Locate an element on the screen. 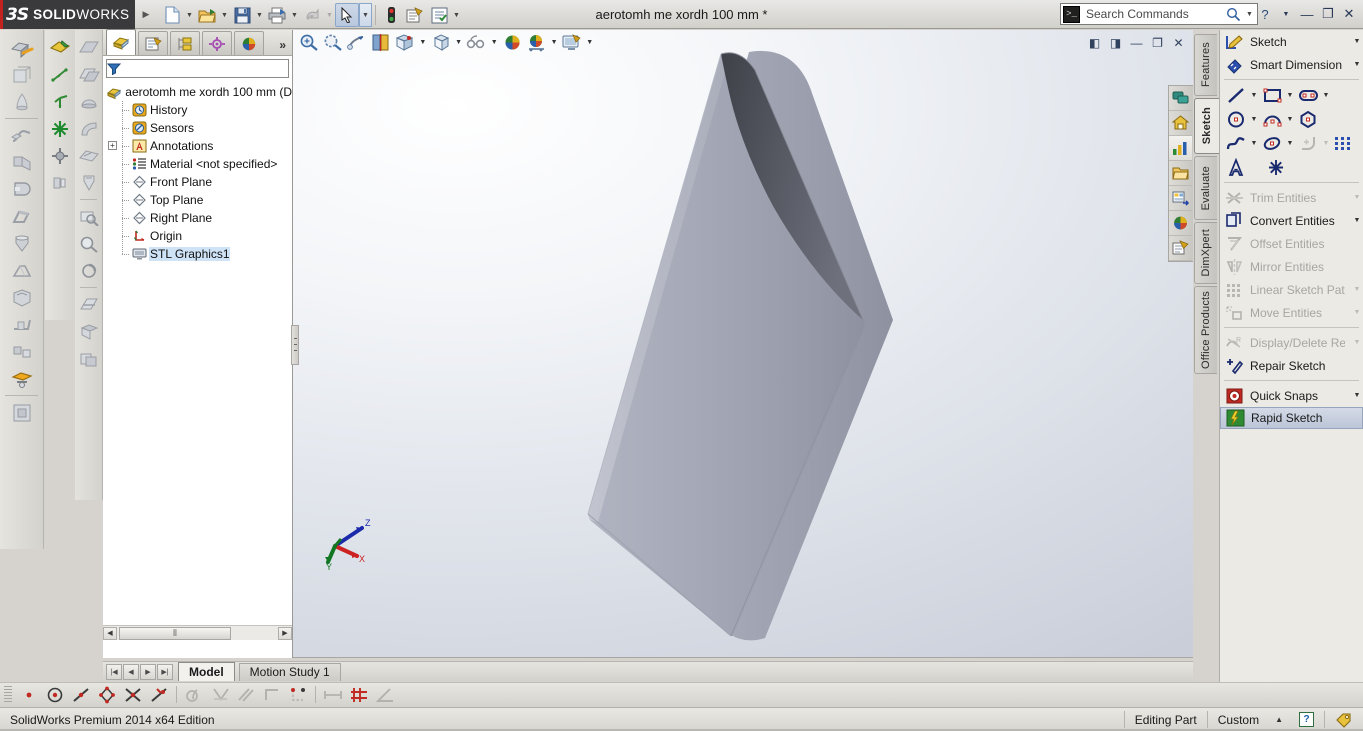 Image resolution: width=1363 pixels, height=731 pixels. next-tab-button: ▶ is located at coordinates (148, 671).